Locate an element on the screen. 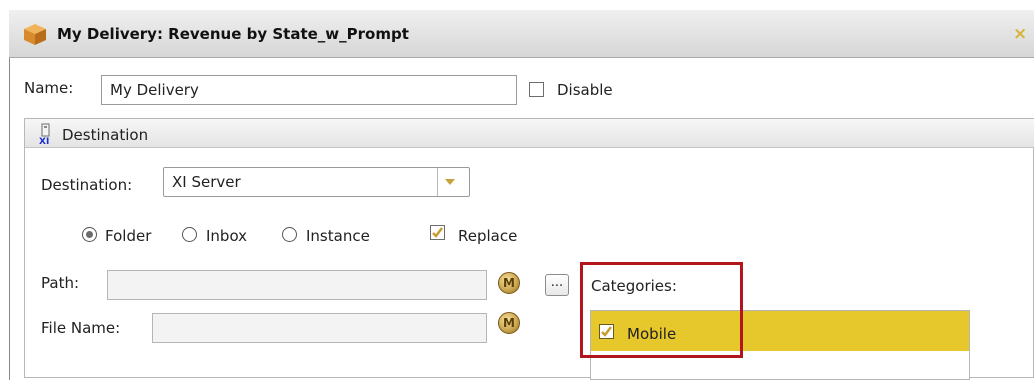  filename-m-button: M is located at coordinates (509, 323).